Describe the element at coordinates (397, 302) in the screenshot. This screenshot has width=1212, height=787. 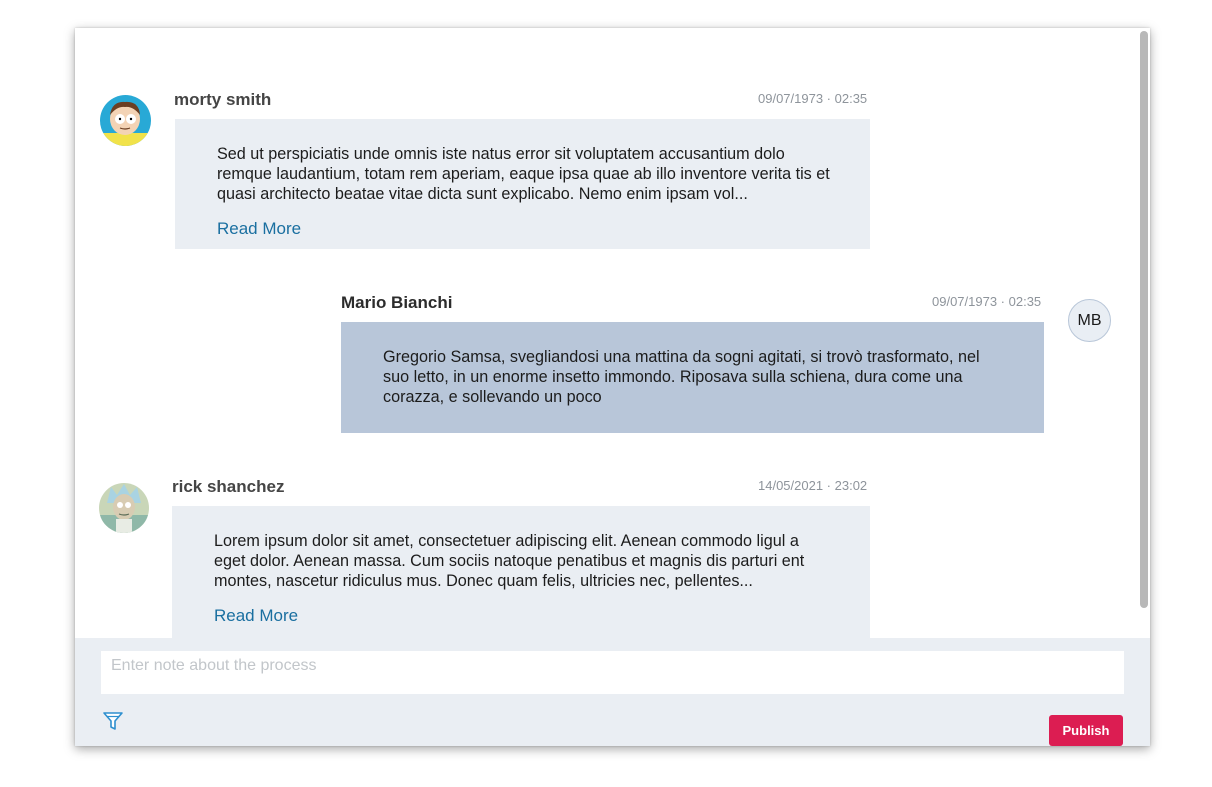
I see `message-author: Mario Bianchi` at that location.